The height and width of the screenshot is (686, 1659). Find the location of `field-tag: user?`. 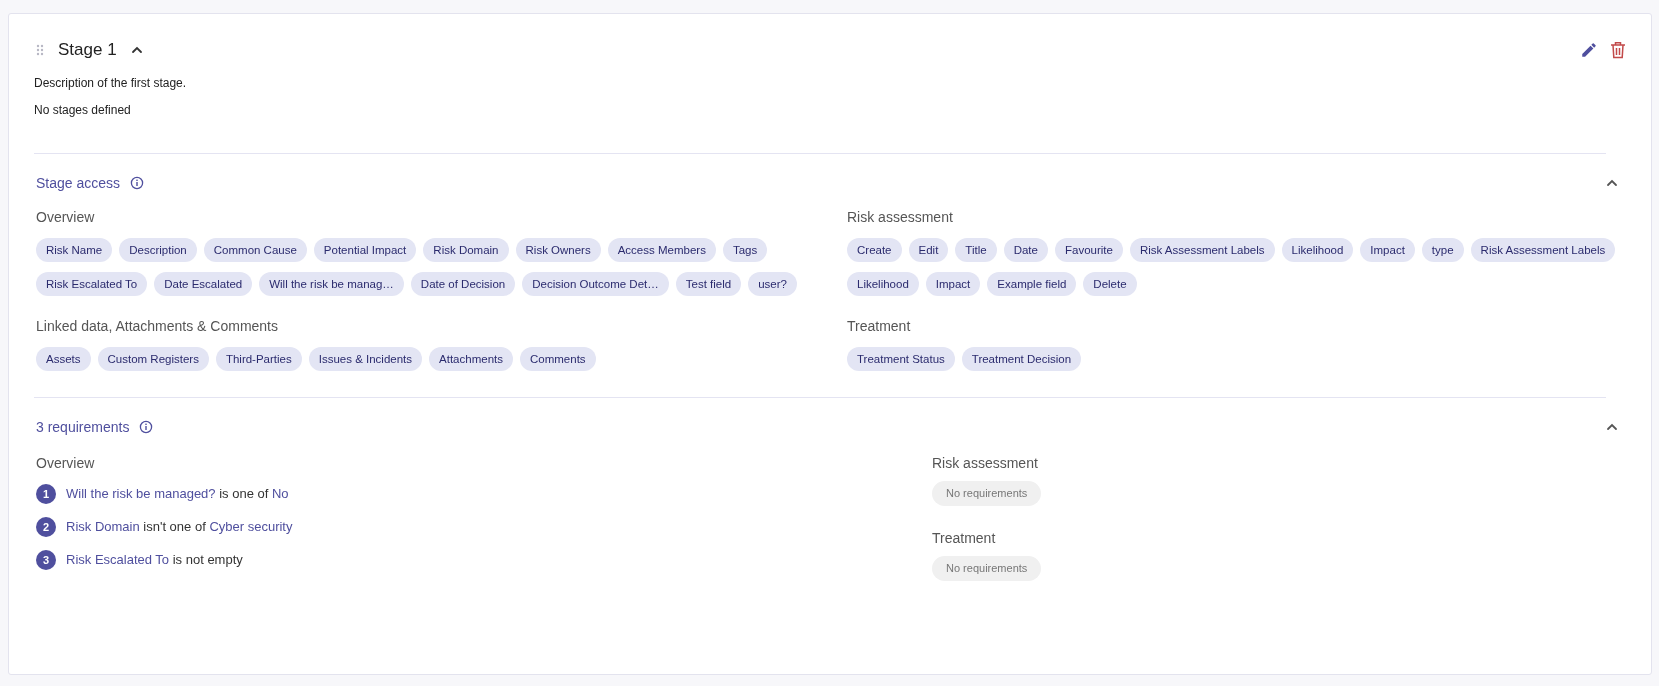

field-tag: user? is located at coordinates (772, 284).